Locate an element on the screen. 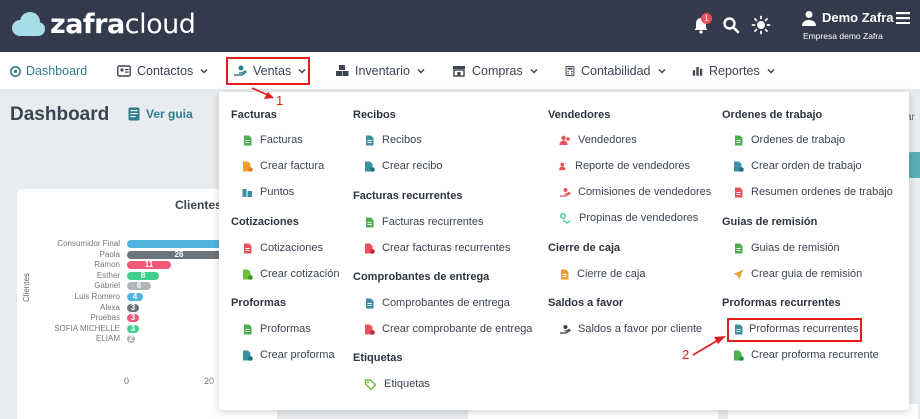 The width and height of the screenshot is (920, 419). menu-crear-cotizacion: Crear cotización is located at coordinates (290, 274).